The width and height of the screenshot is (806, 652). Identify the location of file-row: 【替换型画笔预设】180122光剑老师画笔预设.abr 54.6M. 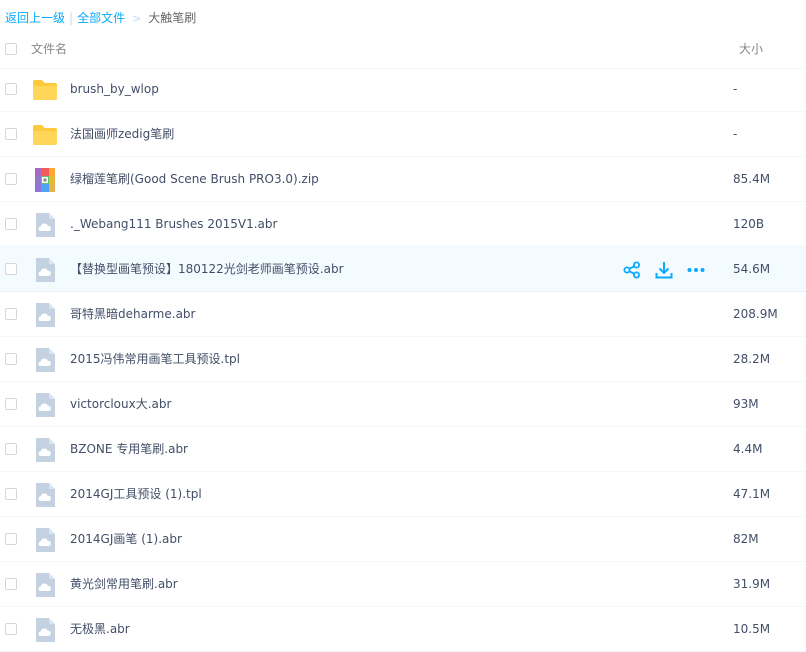
(403, 269).